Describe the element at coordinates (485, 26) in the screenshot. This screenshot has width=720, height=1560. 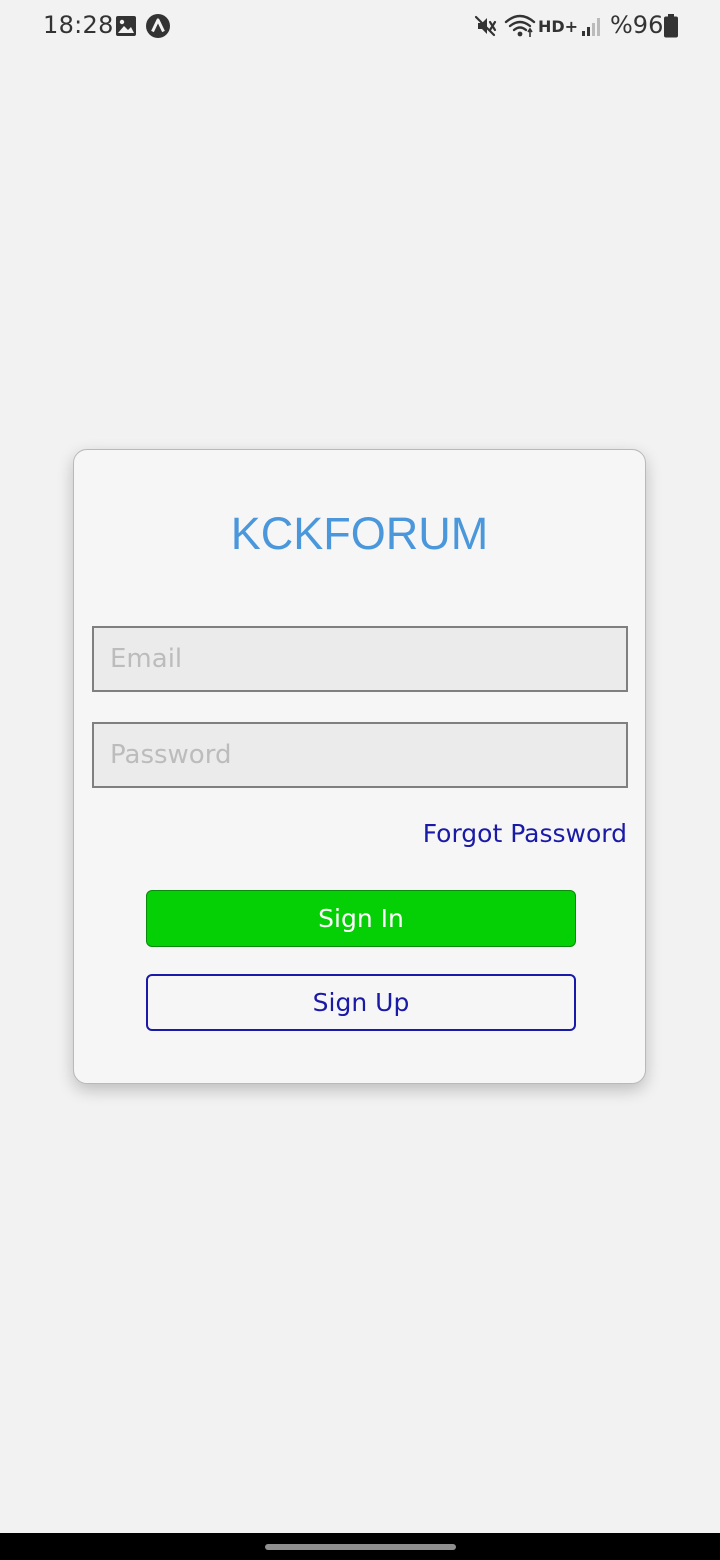
I see `vibrate-mute-icon` at that location.